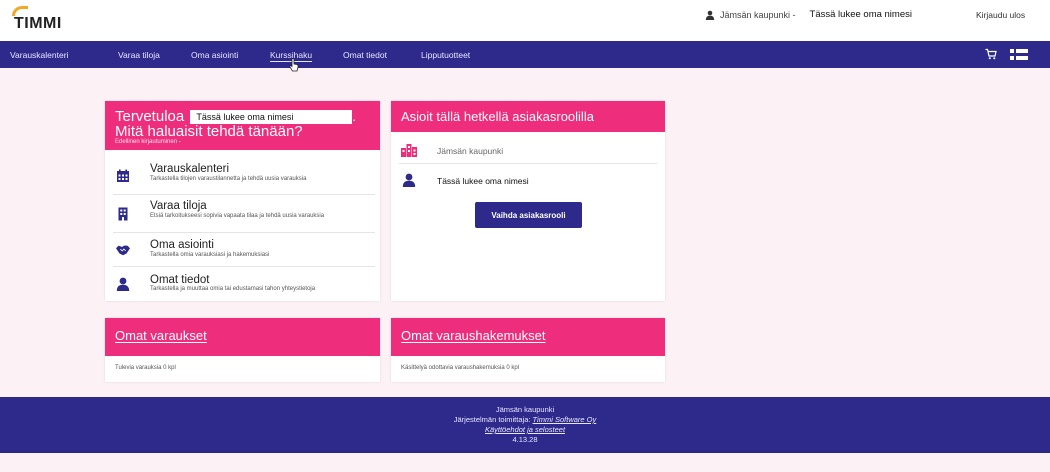 Image resolution: width=1050 pixels, height=472 pixels. I want to click on menu-item-title: Varauskalenteri, so click(190, 169).